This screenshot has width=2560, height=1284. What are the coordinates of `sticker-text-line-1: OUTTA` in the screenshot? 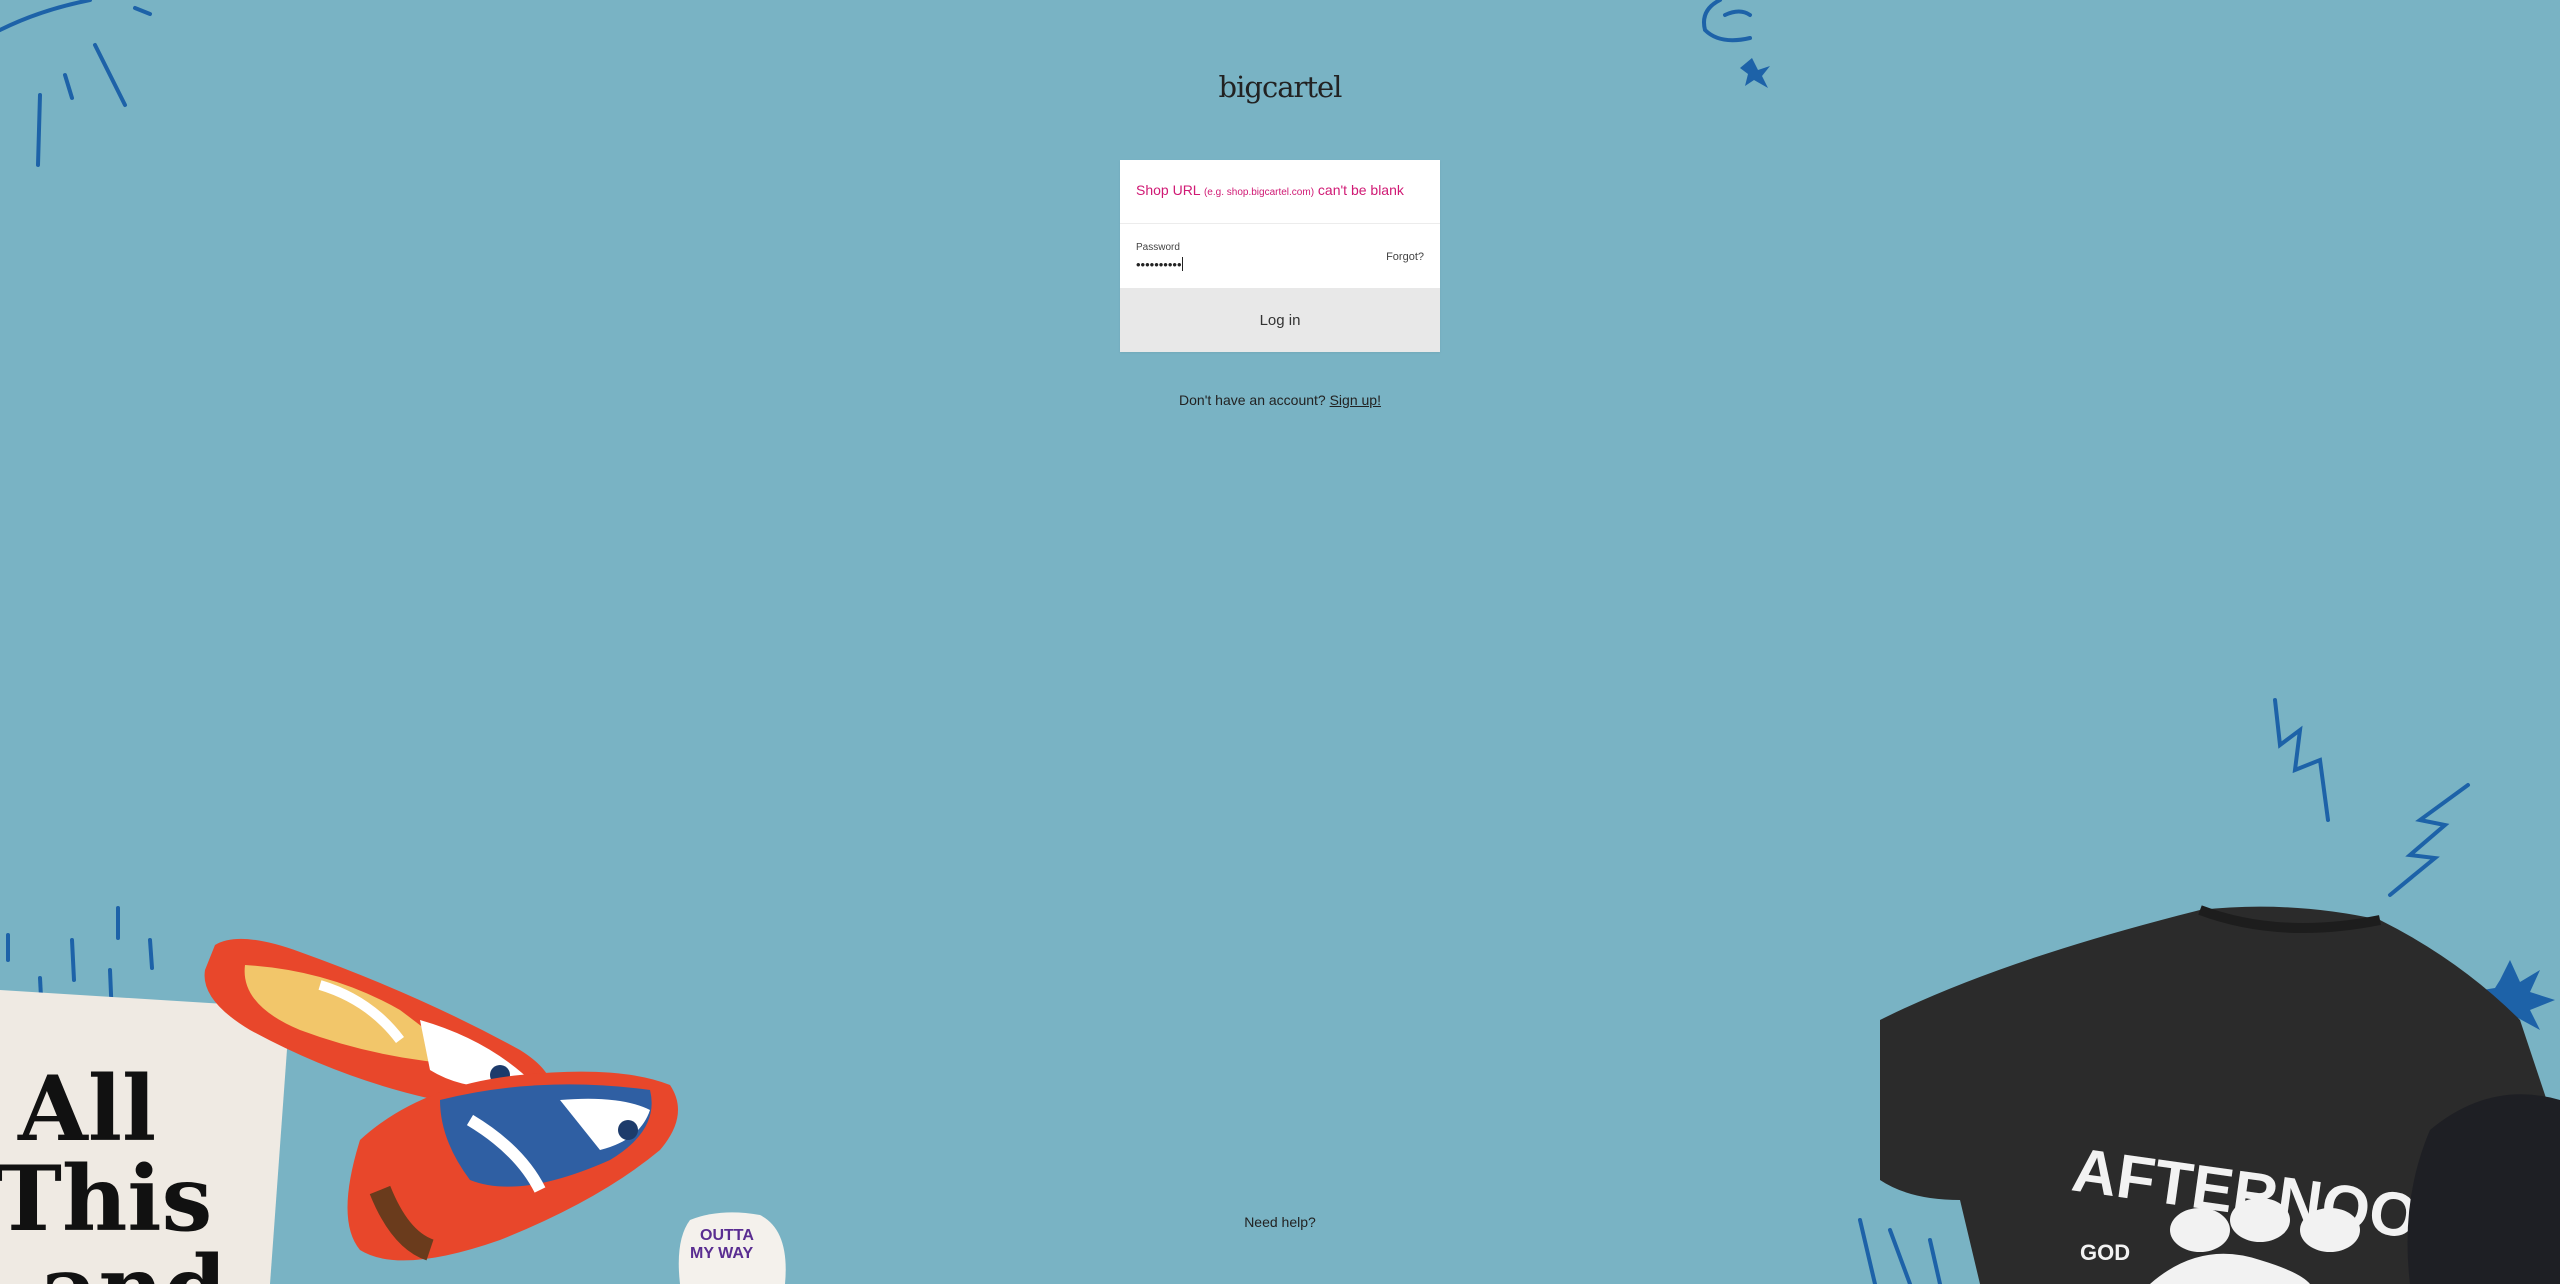 It's located at (727, 1235).